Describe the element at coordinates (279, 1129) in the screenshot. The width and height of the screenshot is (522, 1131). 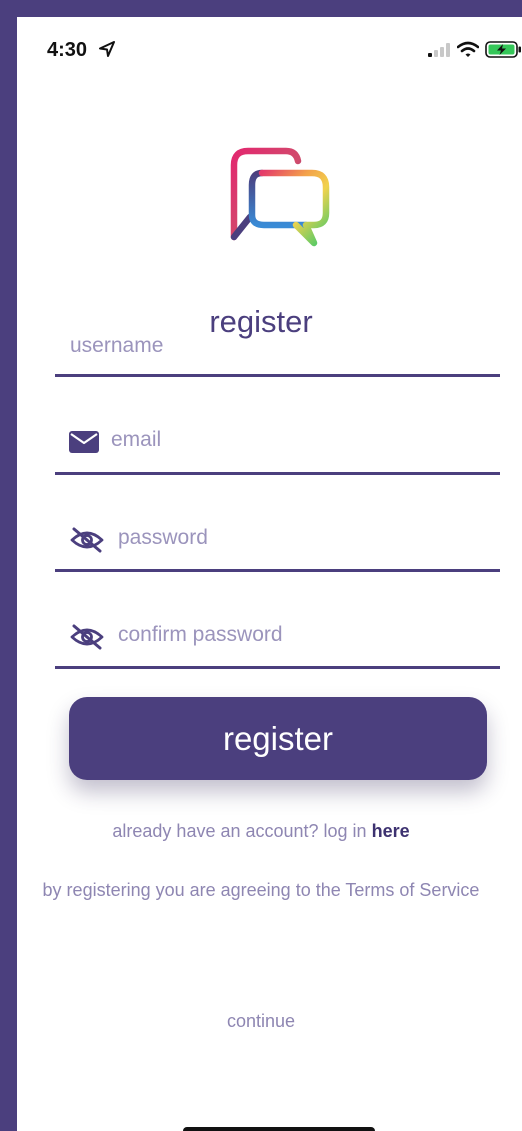
I see `home-indicator` at that location.